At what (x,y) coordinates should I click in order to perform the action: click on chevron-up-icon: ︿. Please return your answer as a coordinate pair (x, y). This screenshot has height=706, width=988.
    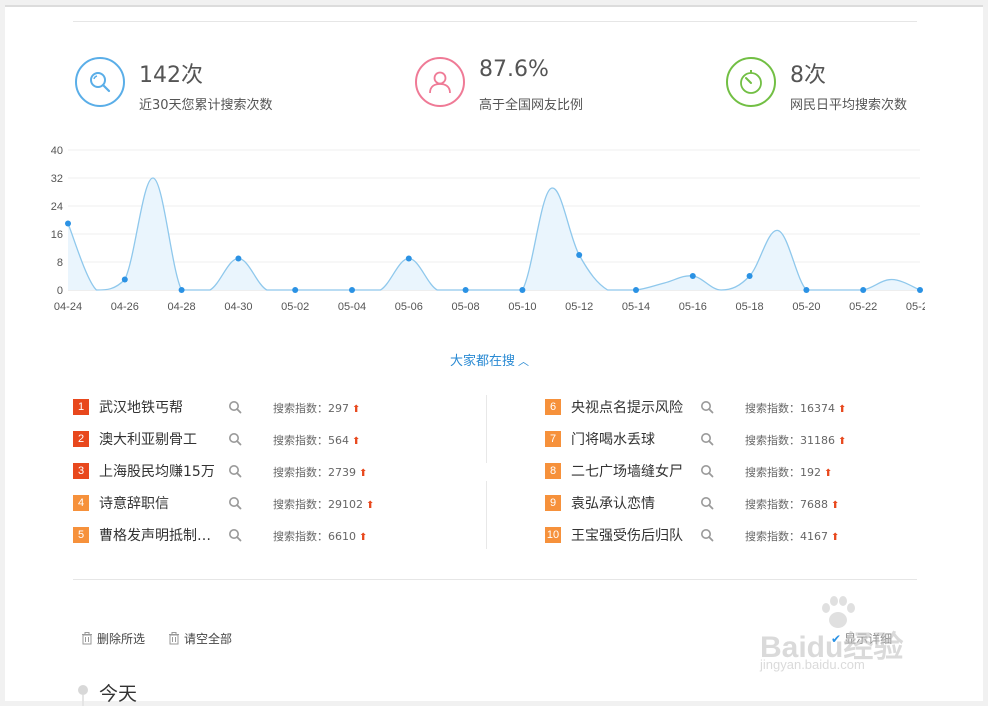
    Looking at the image, I should click on (524, 361).